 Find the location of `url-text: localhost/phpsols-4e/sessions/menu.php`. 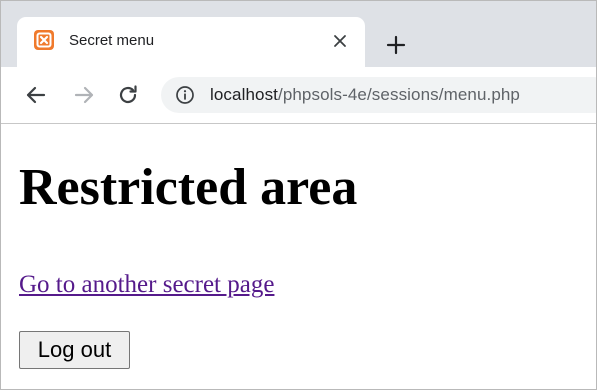

url-text: localhost/phpsols-4e/sessions/menu.php is located at coordinates (365, 95).